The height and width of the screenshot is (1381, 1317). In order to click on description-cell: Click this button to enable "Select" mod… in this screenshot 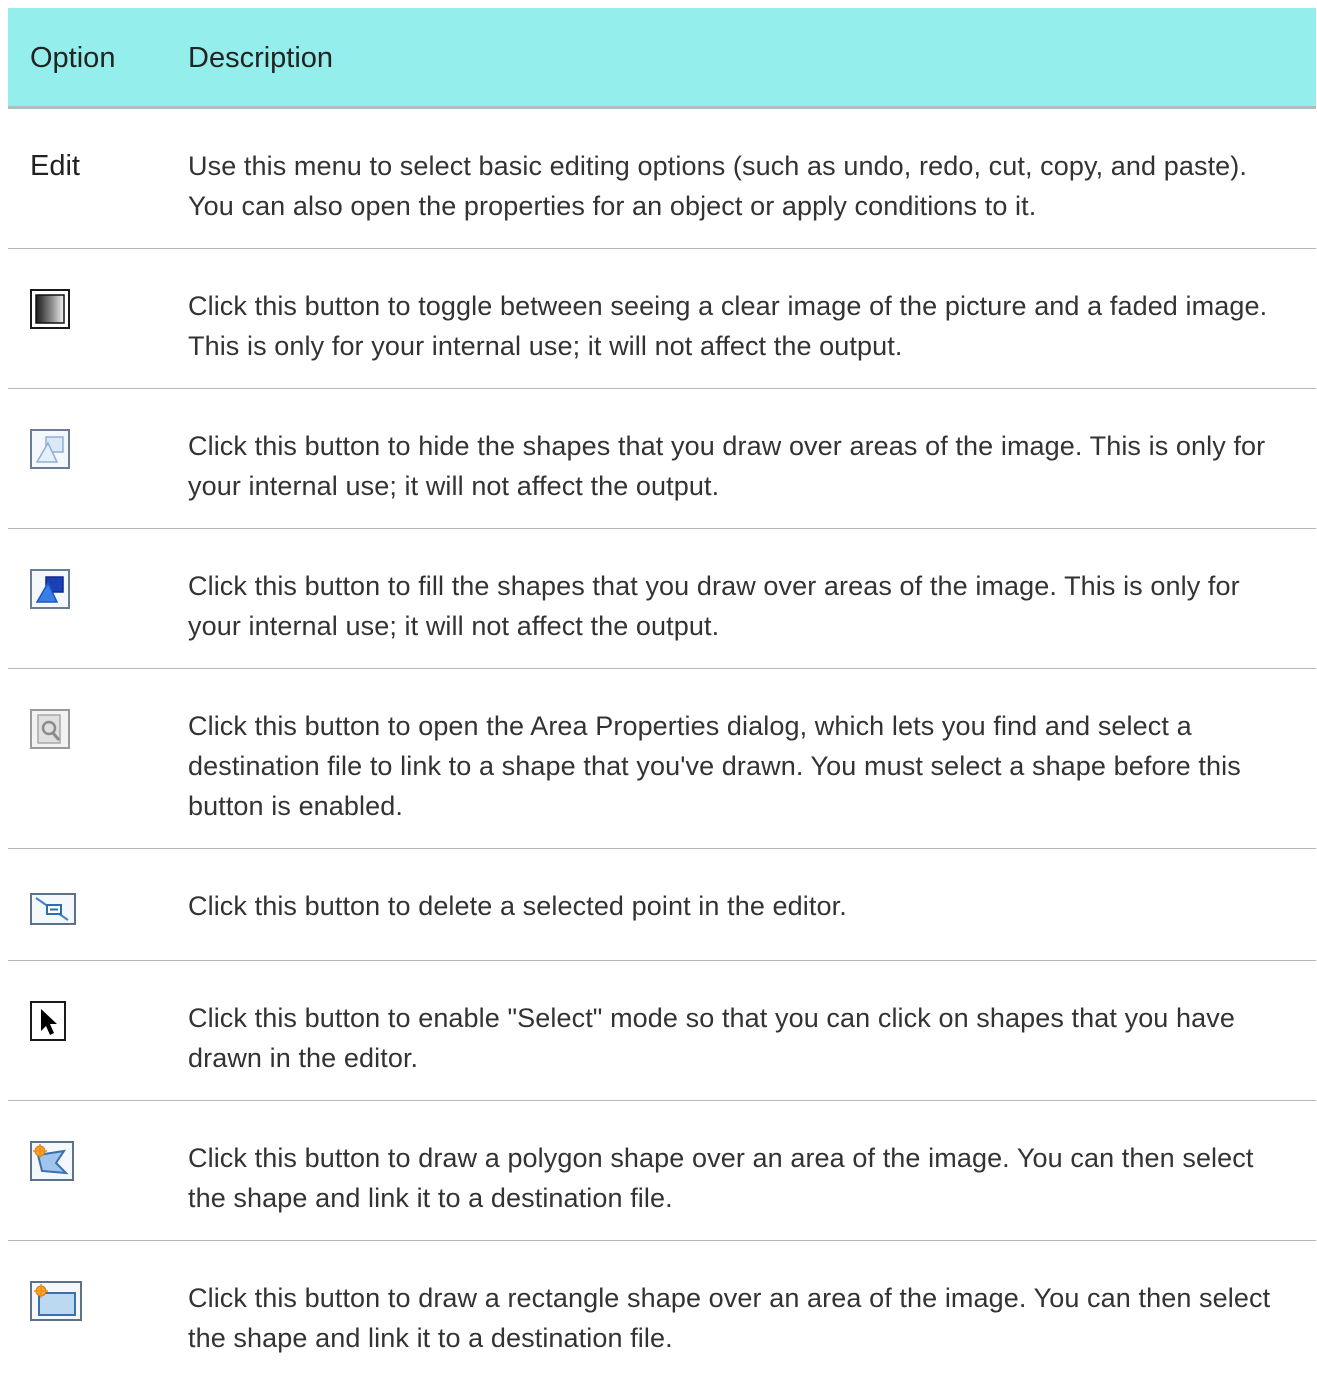, I will do `click(711, 1038)`.